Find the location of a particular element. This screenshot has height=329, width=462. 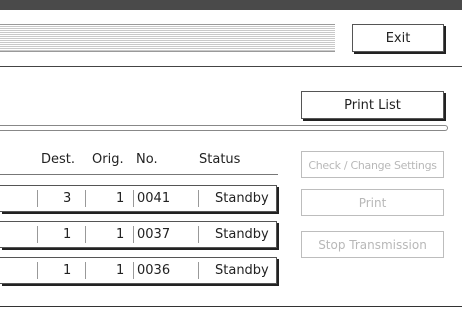

print-button: Print is located at coordinates (372, 202).